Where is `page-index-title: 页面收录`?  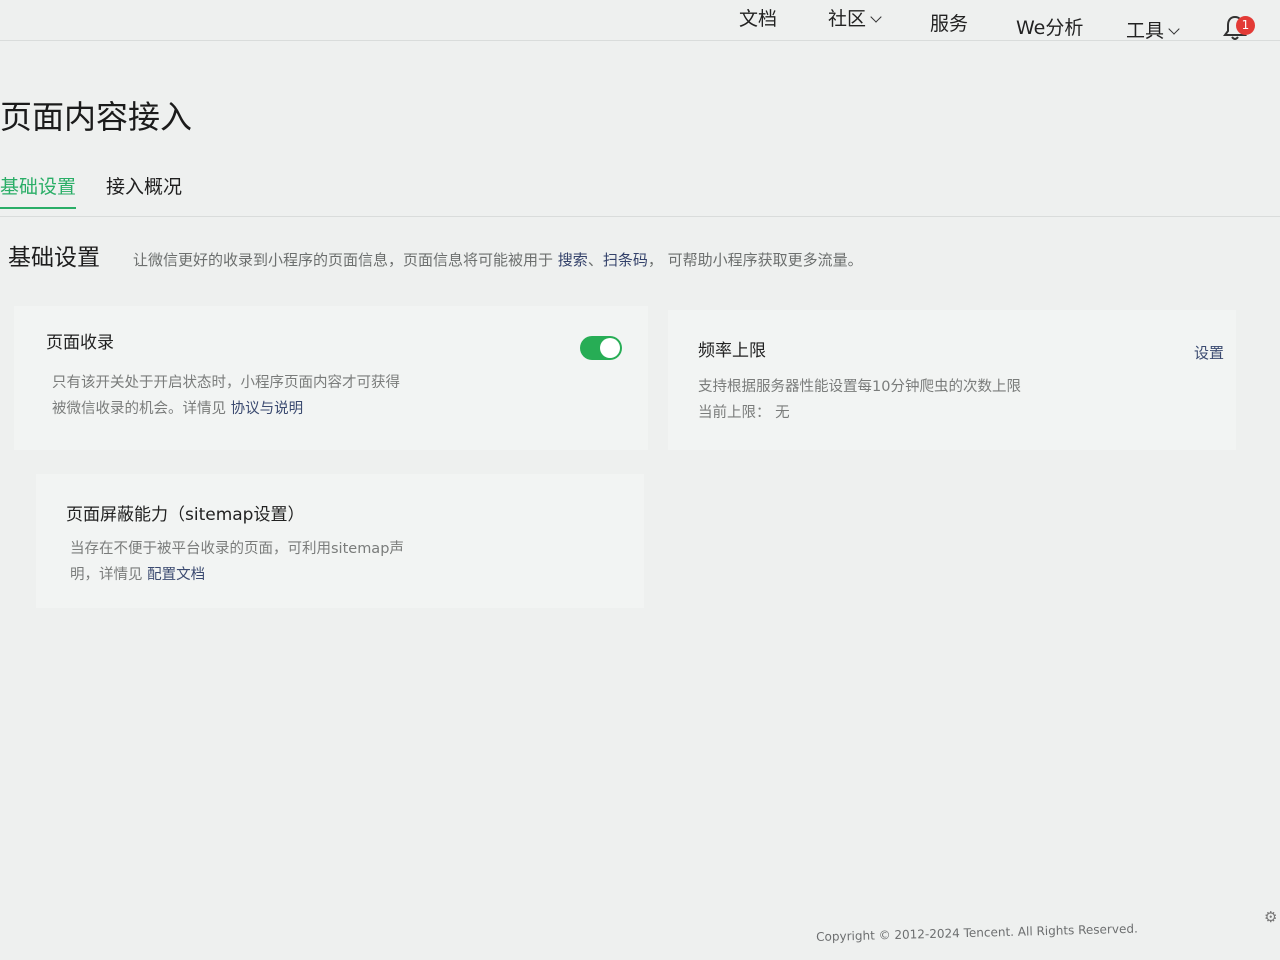
page-index-title: 页面收录 is located at coordinates (80, 343).